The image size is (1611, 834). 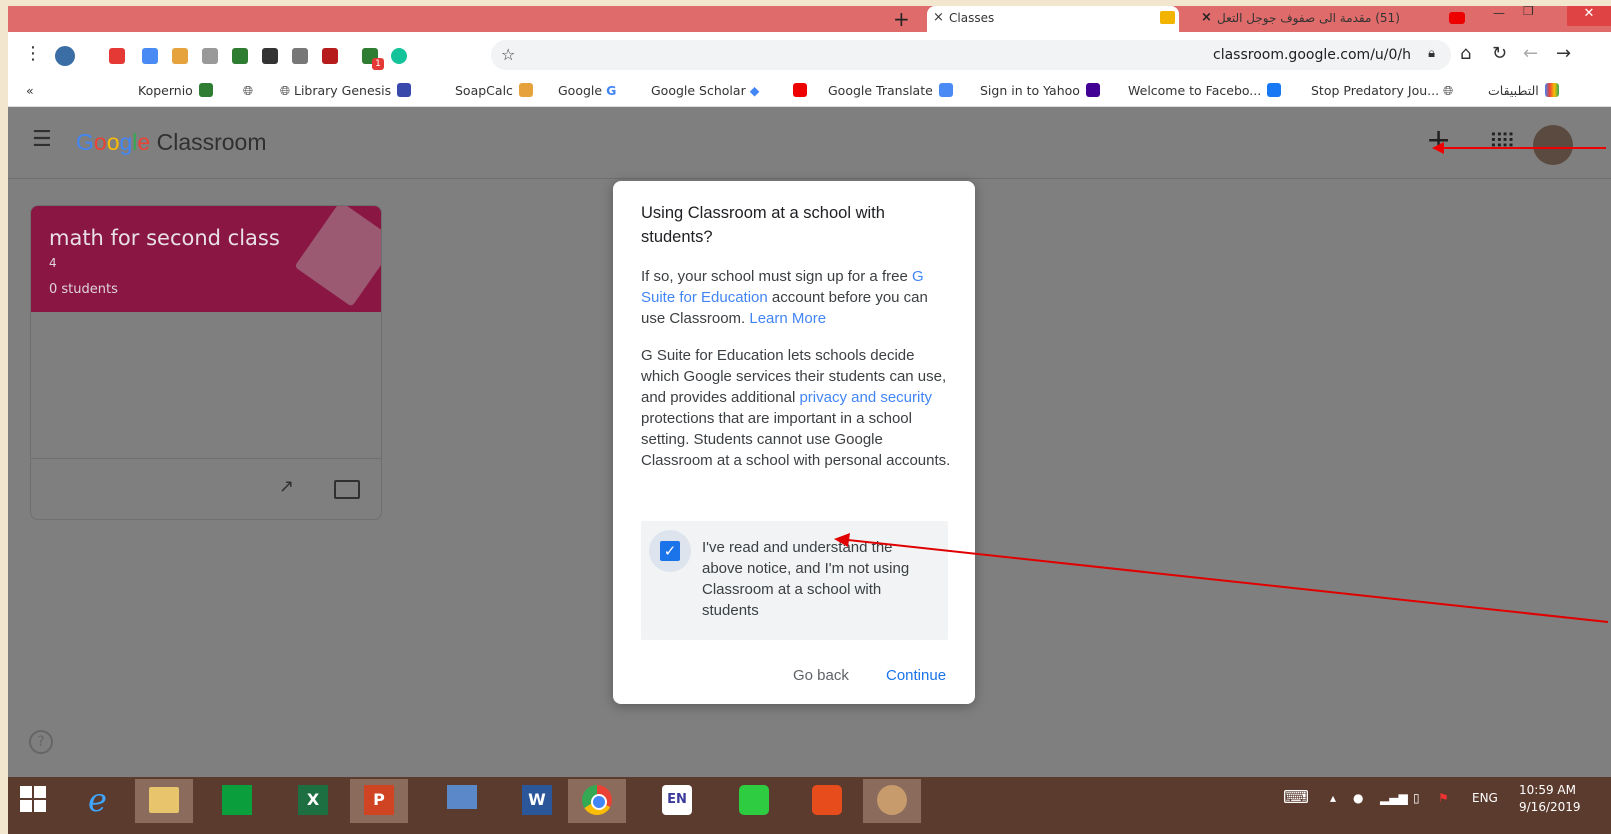 I want to click on back-icon: →, so click(x=1563, y=53).